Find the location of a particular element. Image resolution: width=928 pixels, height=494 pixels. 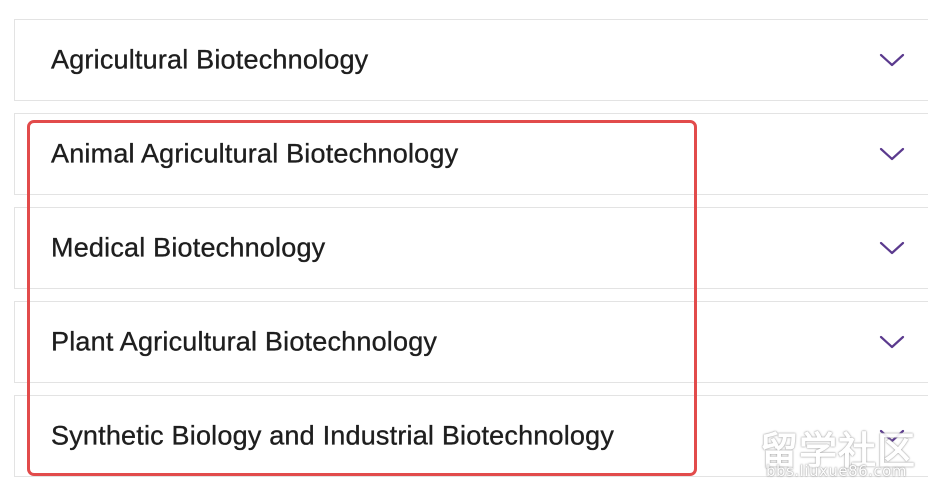

accordion-item-label: Animal Agricultural Biotechnology is located at coordinates (255, 153).